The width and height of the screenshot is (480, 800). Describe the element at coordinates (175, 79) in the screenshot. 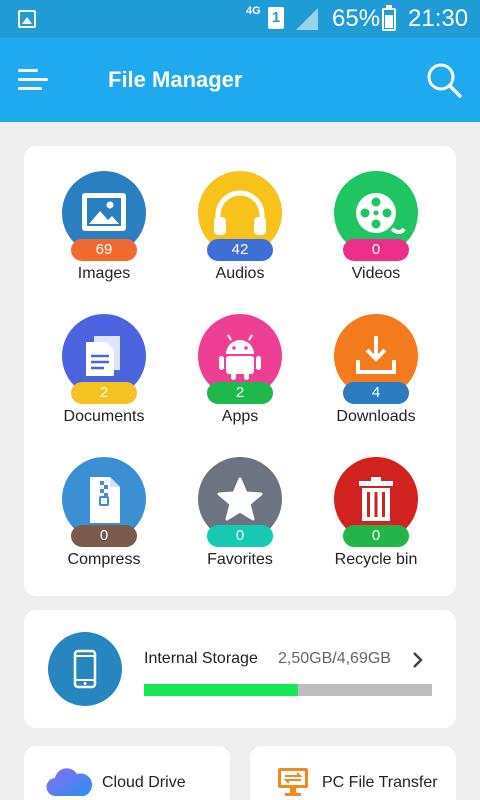

I see `page-title: File Manager` at that location.